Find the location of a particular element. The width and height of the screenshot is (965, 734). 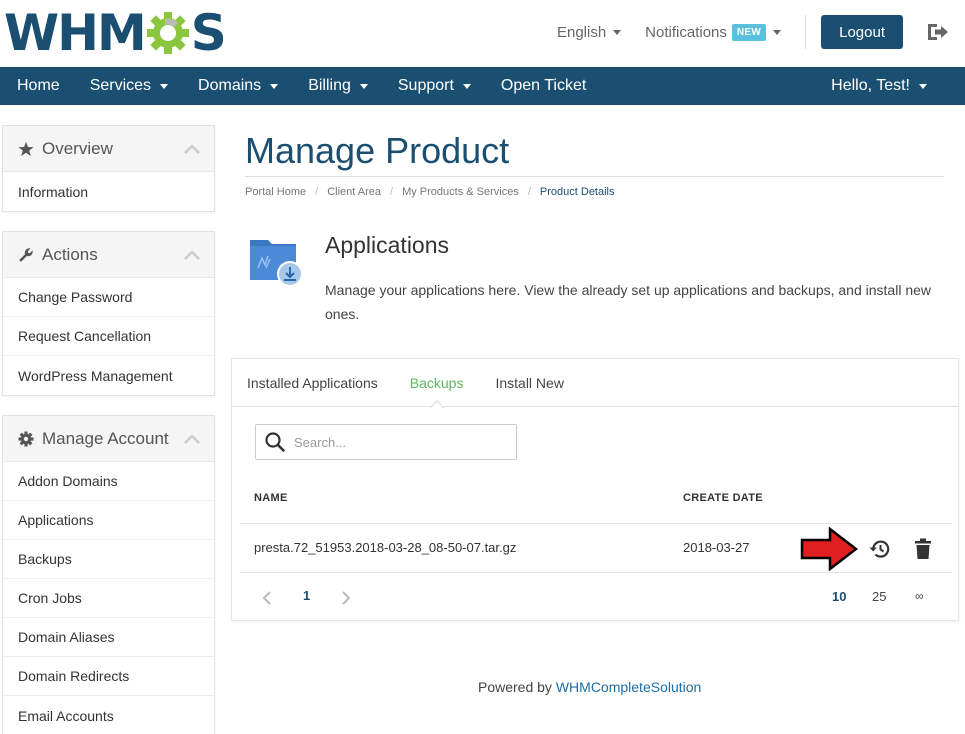

tab-backups: Backups is located at coordinates (436, 384).